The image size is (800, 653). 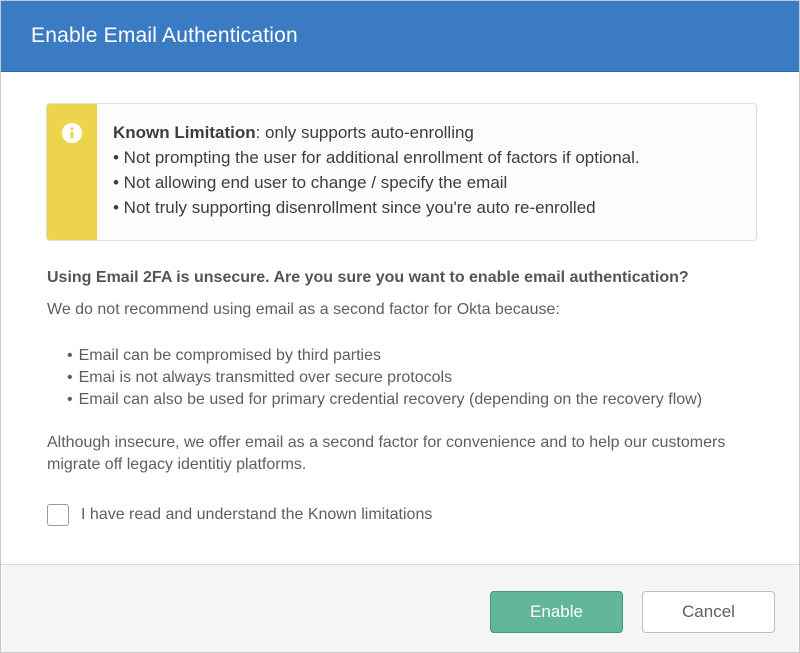 I want to click on callout-heading-rest: : only supports auto-enrolling, so click(x=364, y=132).